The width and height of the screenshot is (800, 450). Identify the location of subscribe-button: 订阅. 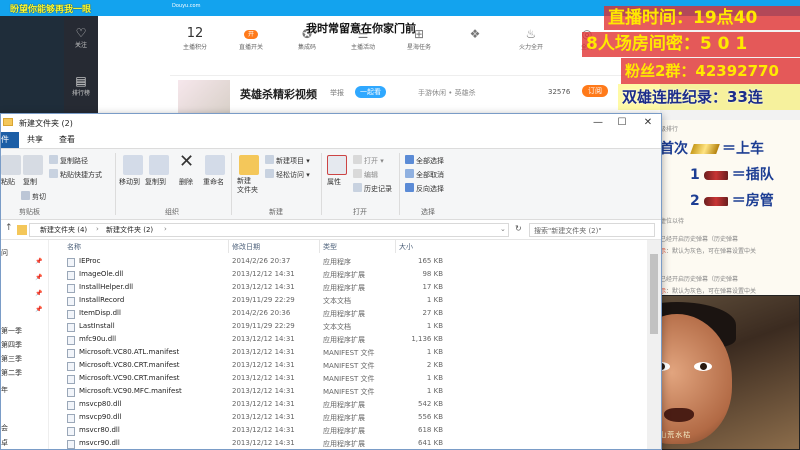
(595, 91).